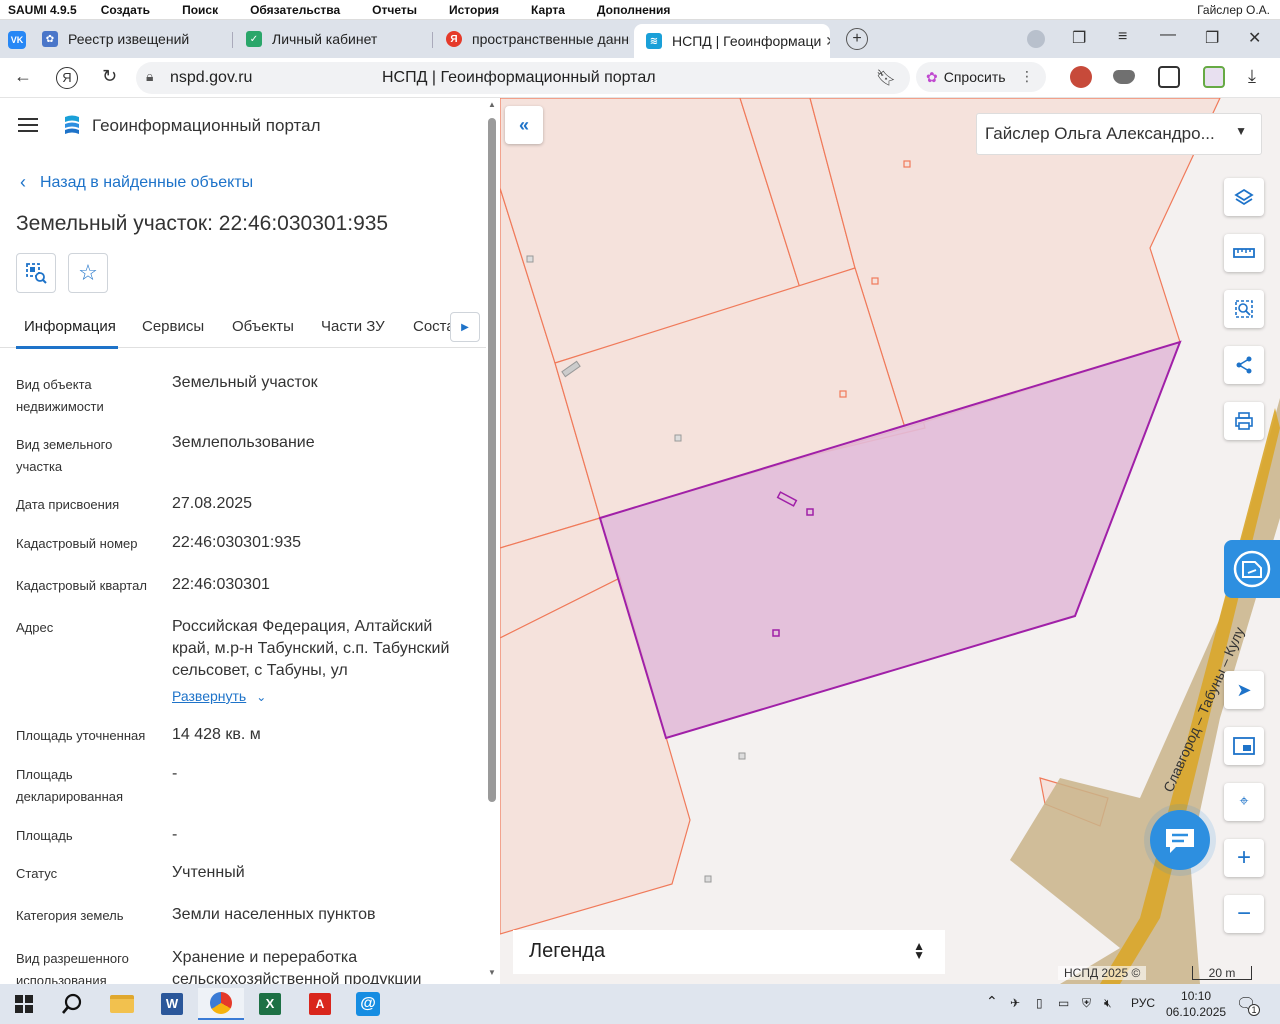 This screenshot has height=1024, width=1280. I want to click on notification-center-button: 🗨︎ 1, so click(1248, 1005).